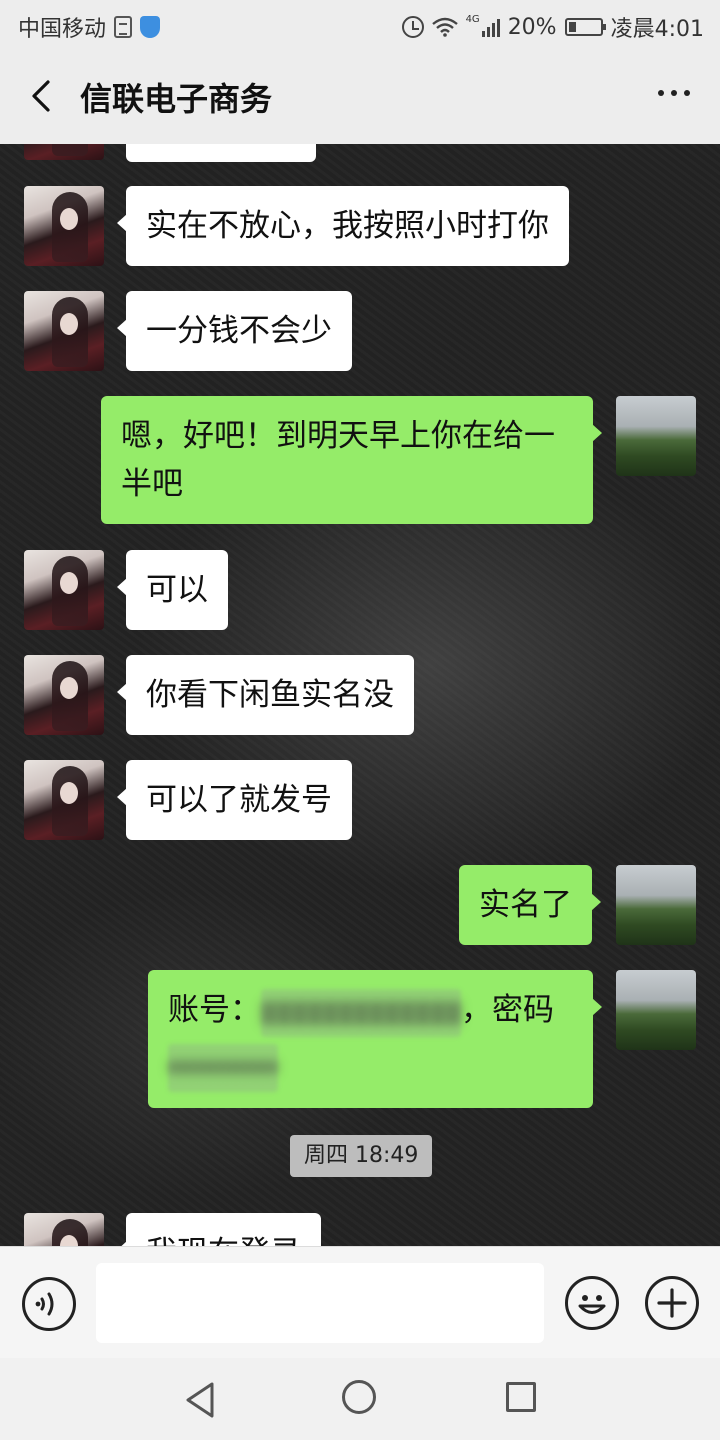  What do you see at coordinates (62, 29) in the screenshot?
I see `carrier-label: 中国移动` at bounding box center [62, 29].